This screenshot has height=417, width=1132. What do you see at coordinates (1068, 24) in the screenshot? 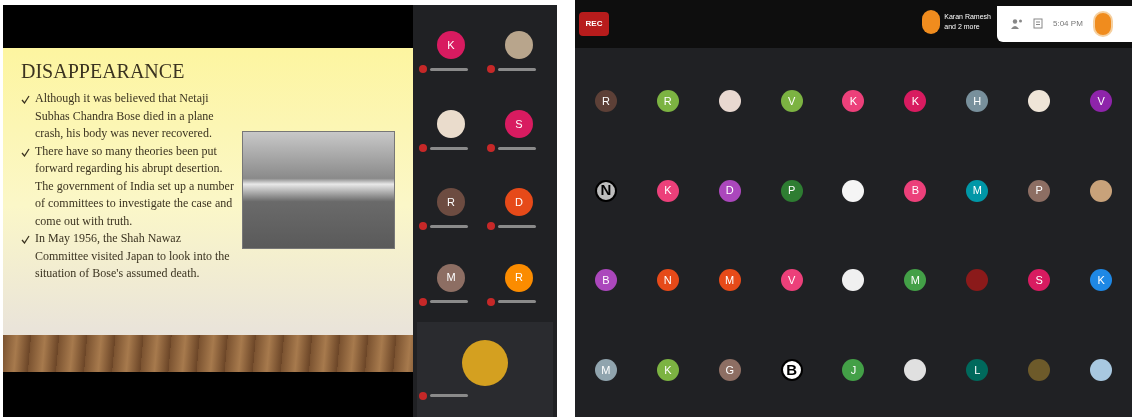
I see `clock-time: 5:04 PM` at bounding box center [1068, 24].